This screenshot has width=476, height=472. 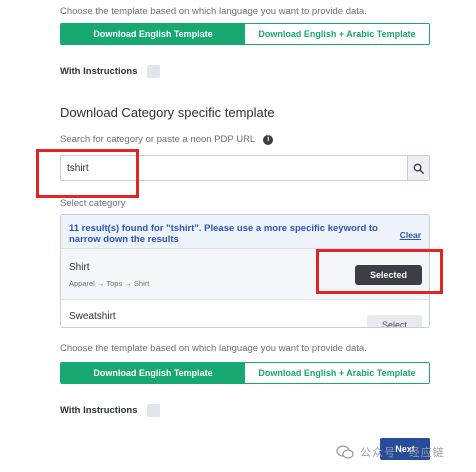 I want to click on result-name: Shirt, so click(x=79, y=267).